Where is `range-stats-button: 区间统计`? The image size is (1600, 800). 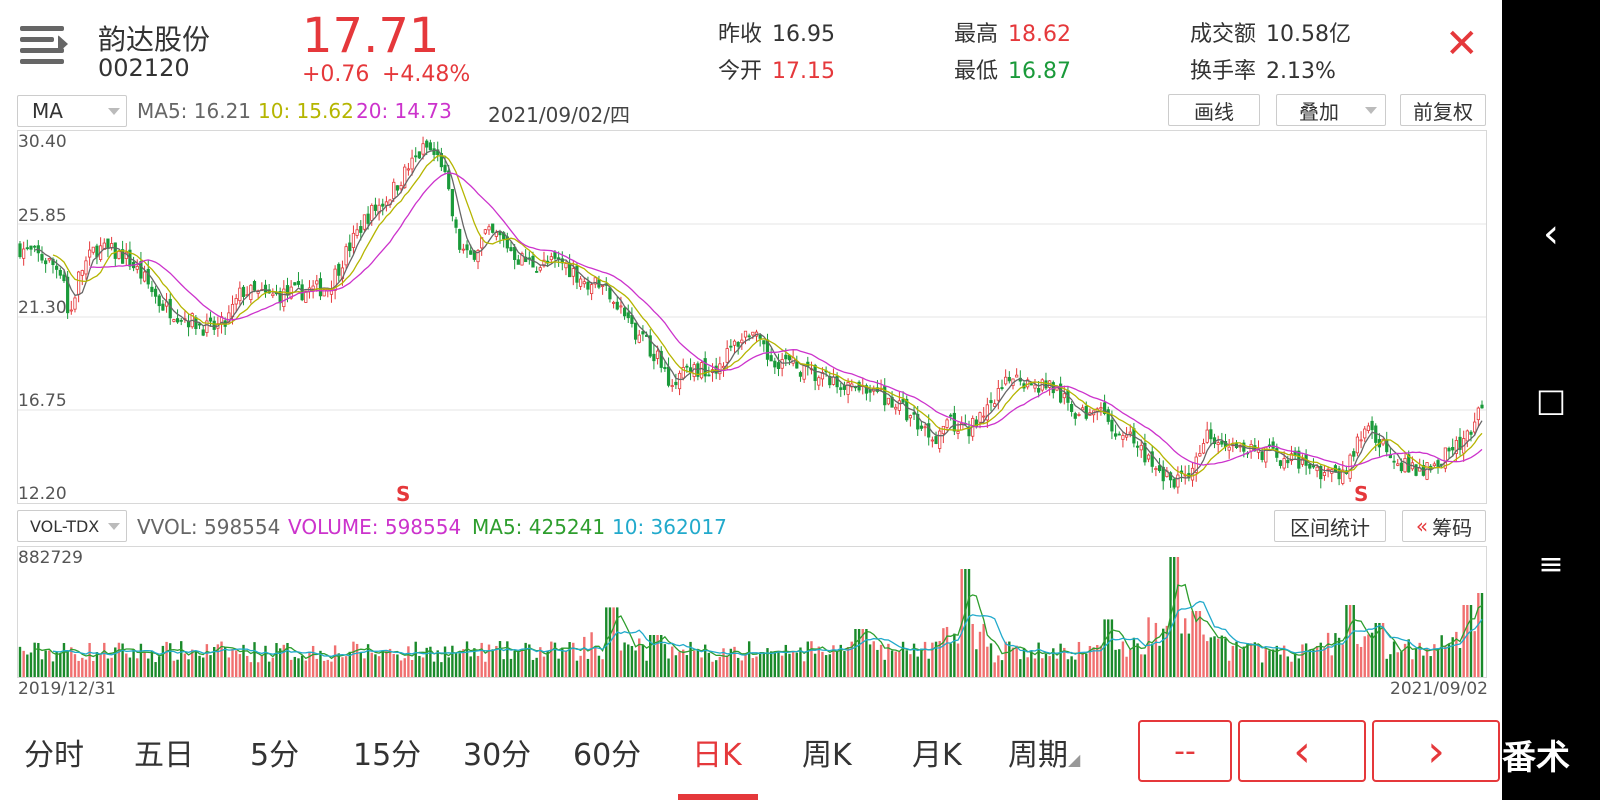
range-stats-button: 区间统计 is located at coordinates (1330, 526).